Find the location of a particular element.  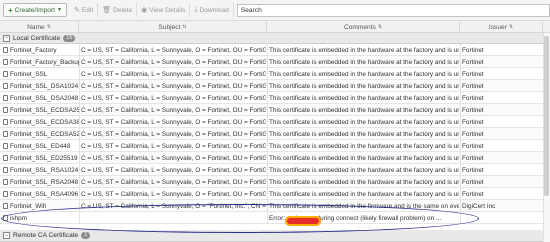

edit-button: ✎ Edit is located at coordinates (84, 10).